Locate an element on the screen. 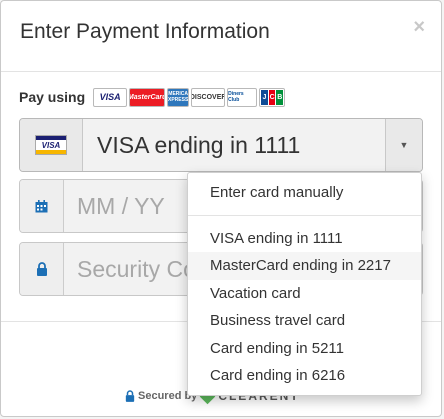  close-button: × is located at coordinates (419, 27).